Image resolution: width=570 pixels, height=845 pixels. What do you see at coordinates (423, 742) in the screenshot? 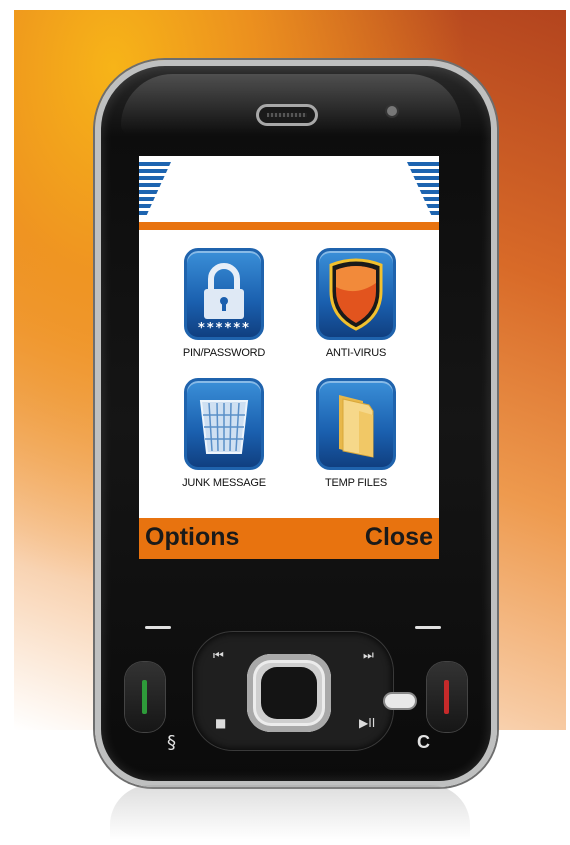
I see `clear-key: C` at bounding box center [423, 742].